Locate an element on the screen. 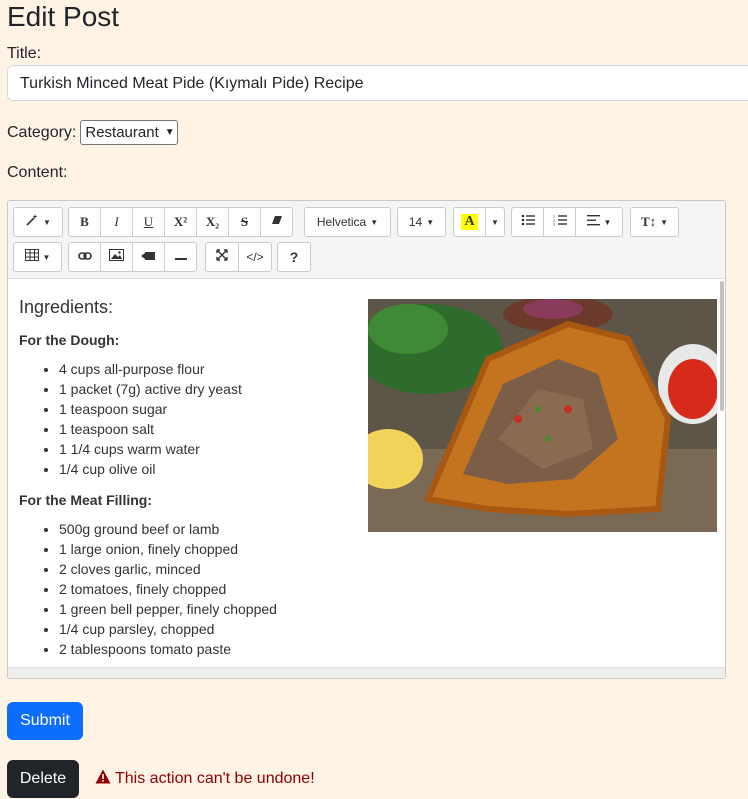 The width and height of the screenshot is (748, 799). delete-button: Delete is located at coordinates (43, 779).